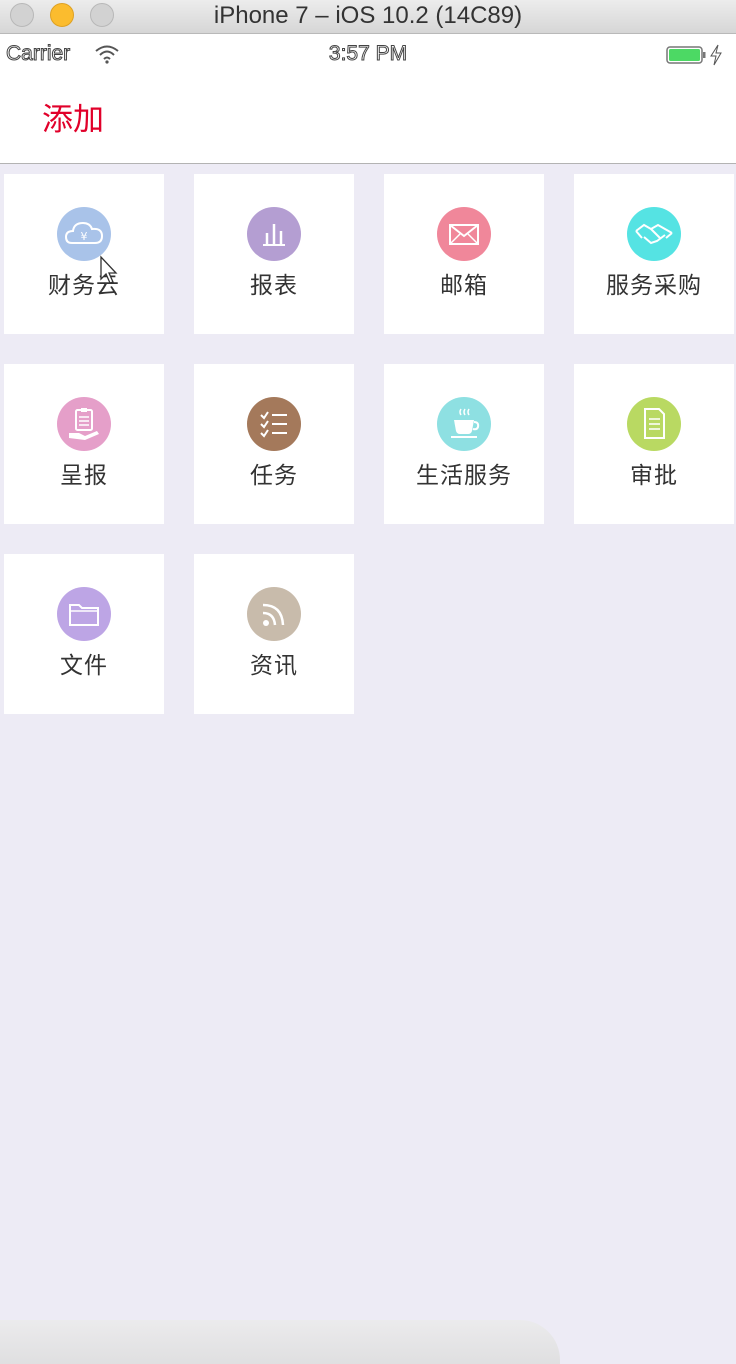  I want to click on tile-label: 财务云, so click(84, 286).